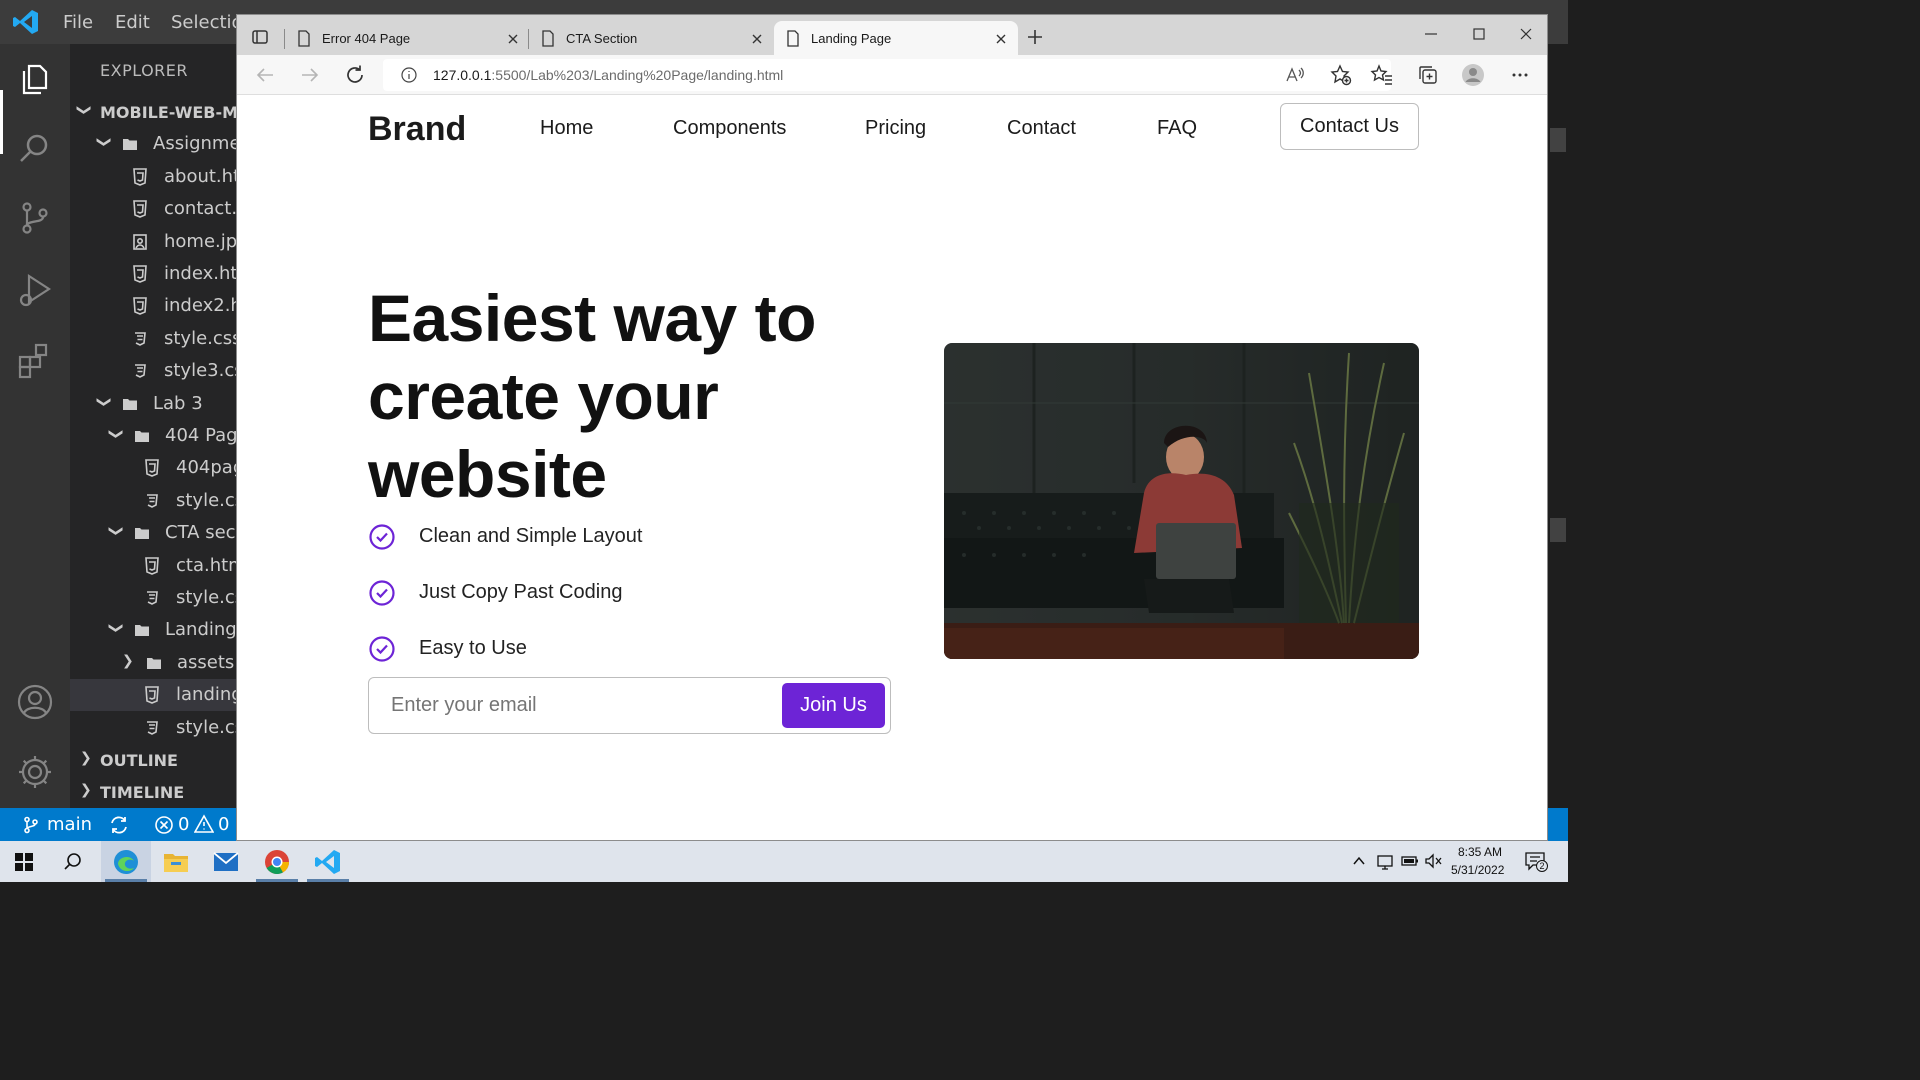 This screenshot has height=1080, width=1920. What do you see at coordinates (140, 242) in the screenshot?
I see `image-file-icon` at bounding box center [140, 242].